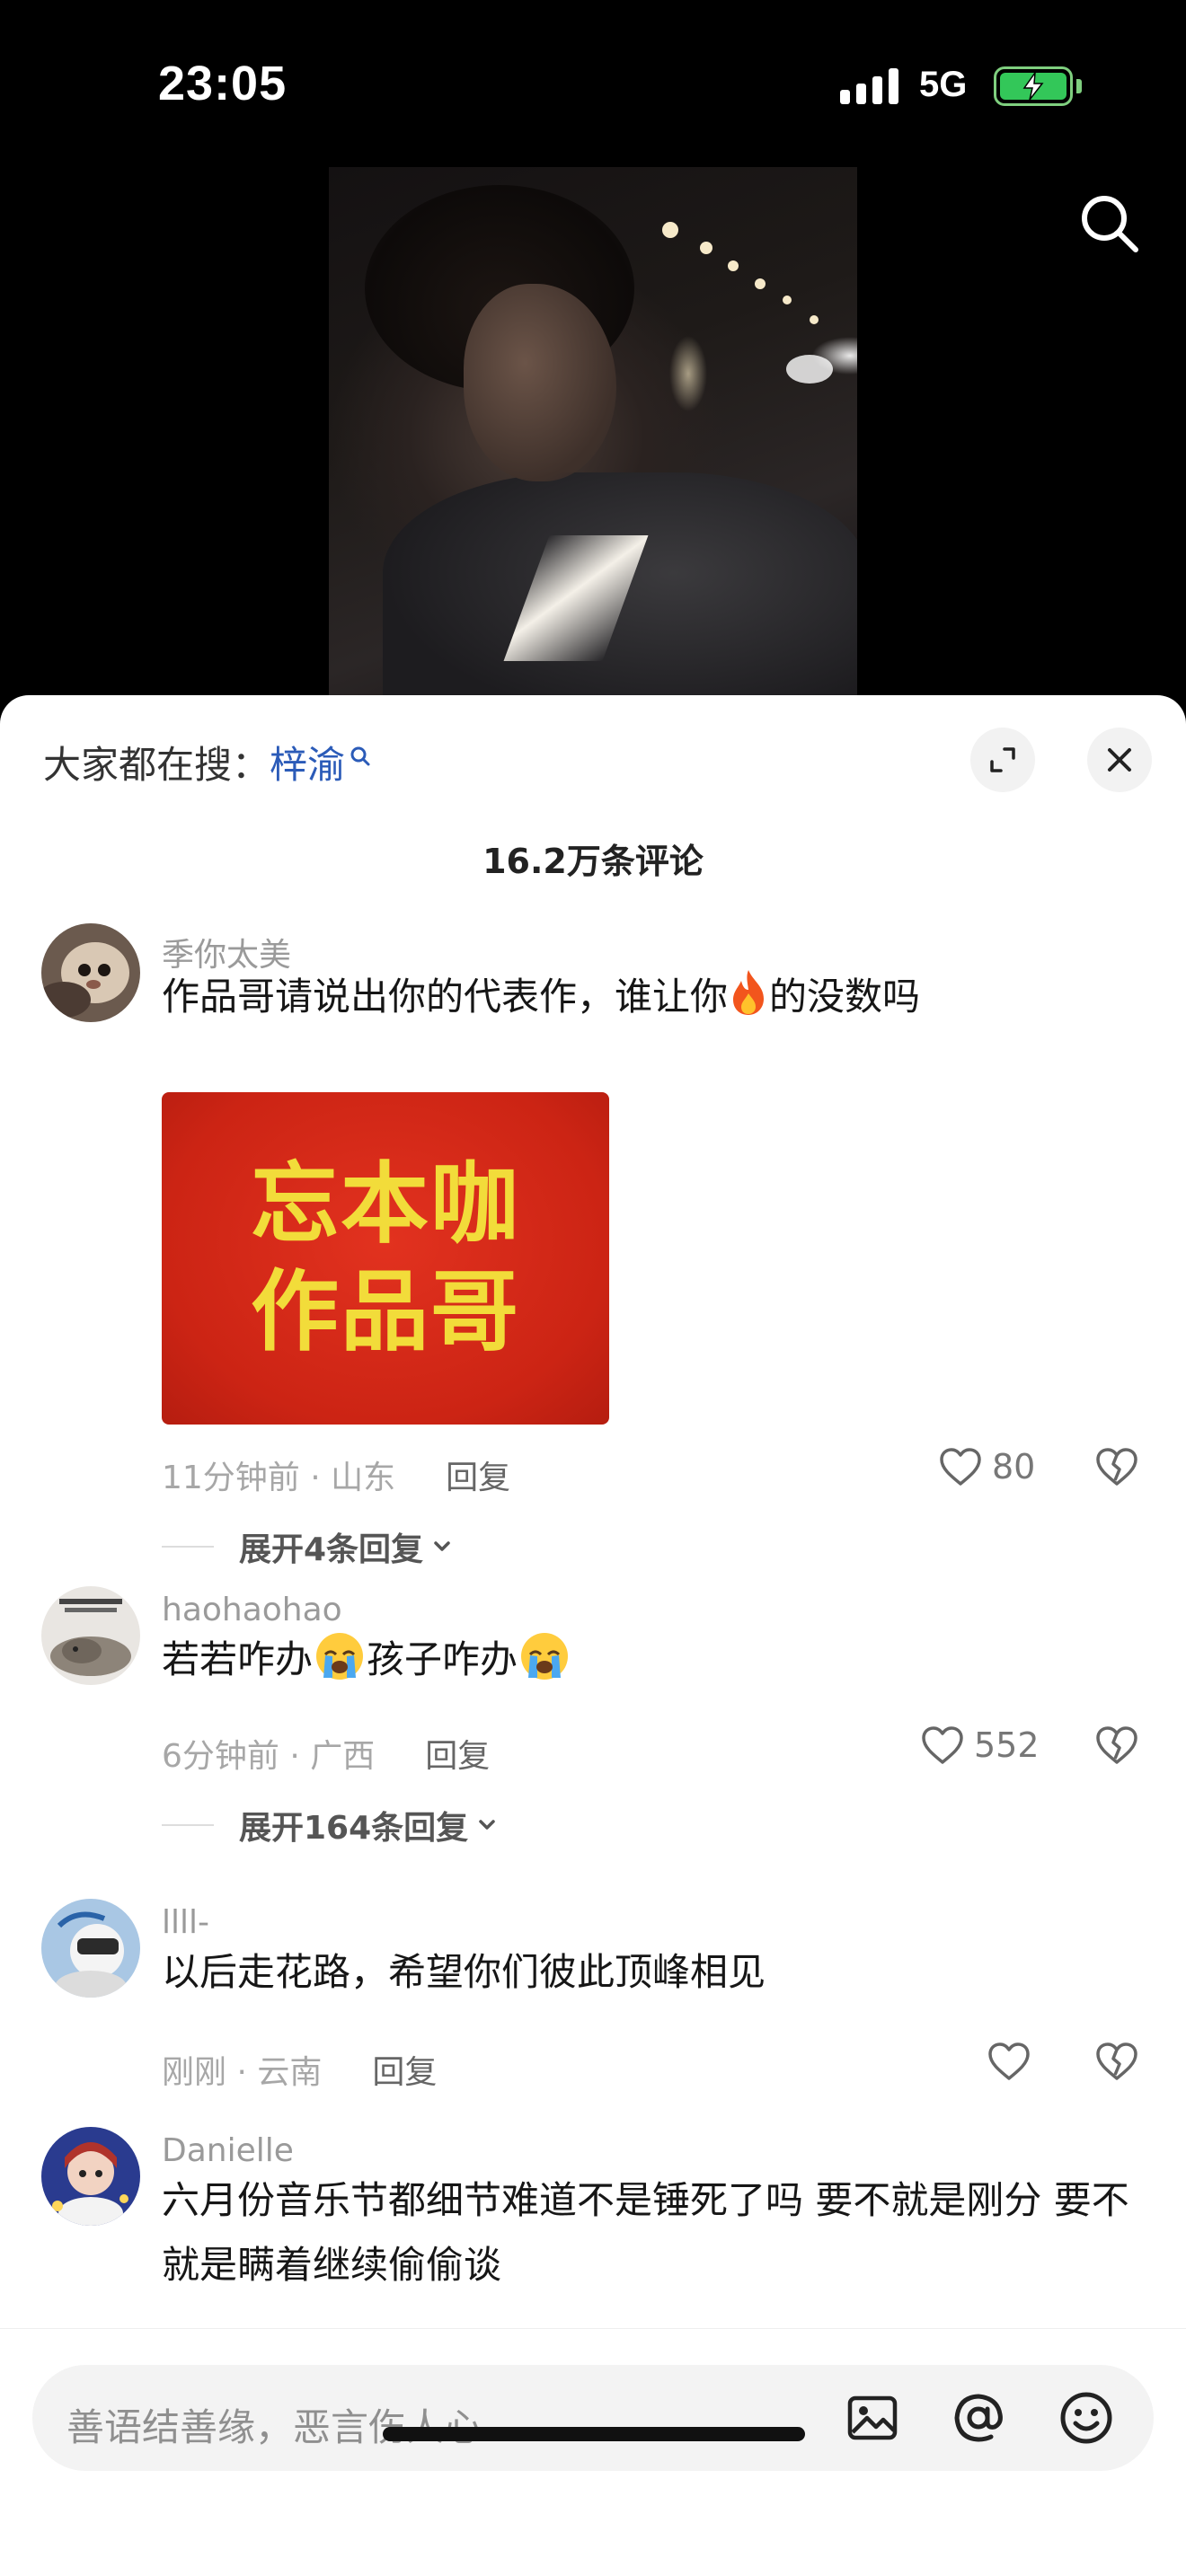 The height and width of the screenshot is (2576, 1186). I want to click on signal-icon, so click(869, 85).